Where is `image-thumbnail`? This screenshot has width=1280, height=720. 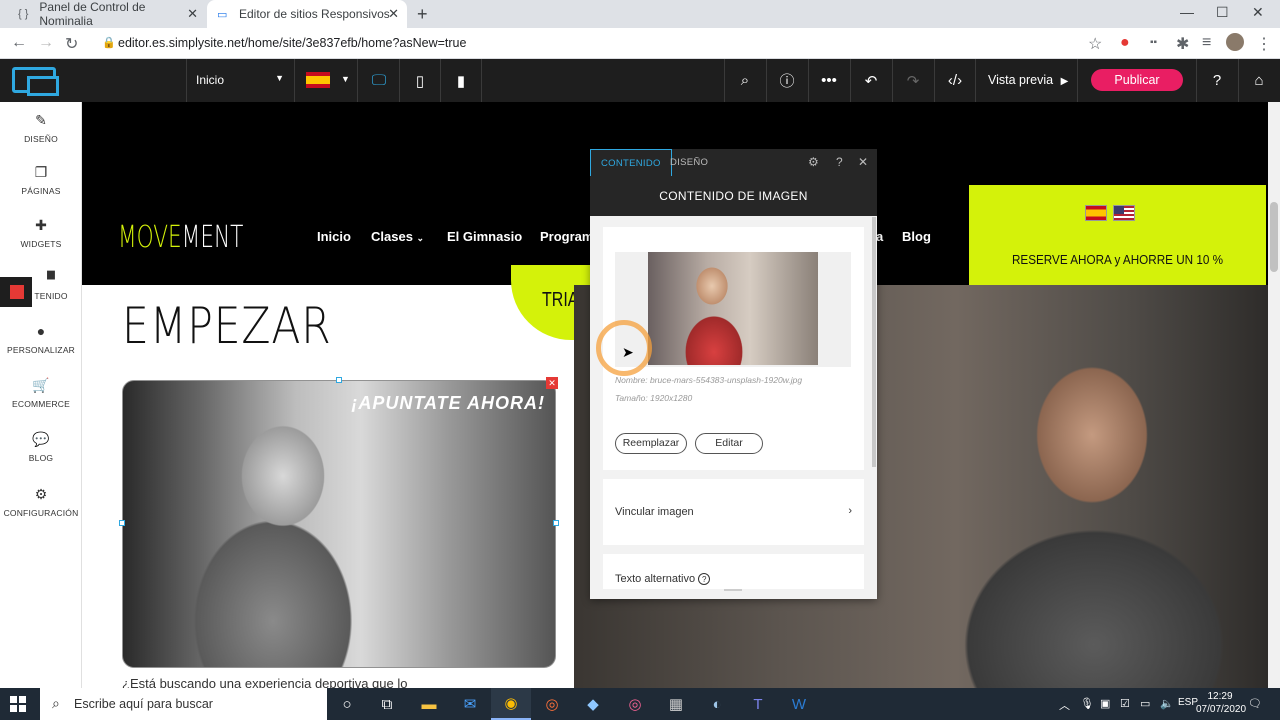 image-thumbnail is located at coordinates (733, 308).